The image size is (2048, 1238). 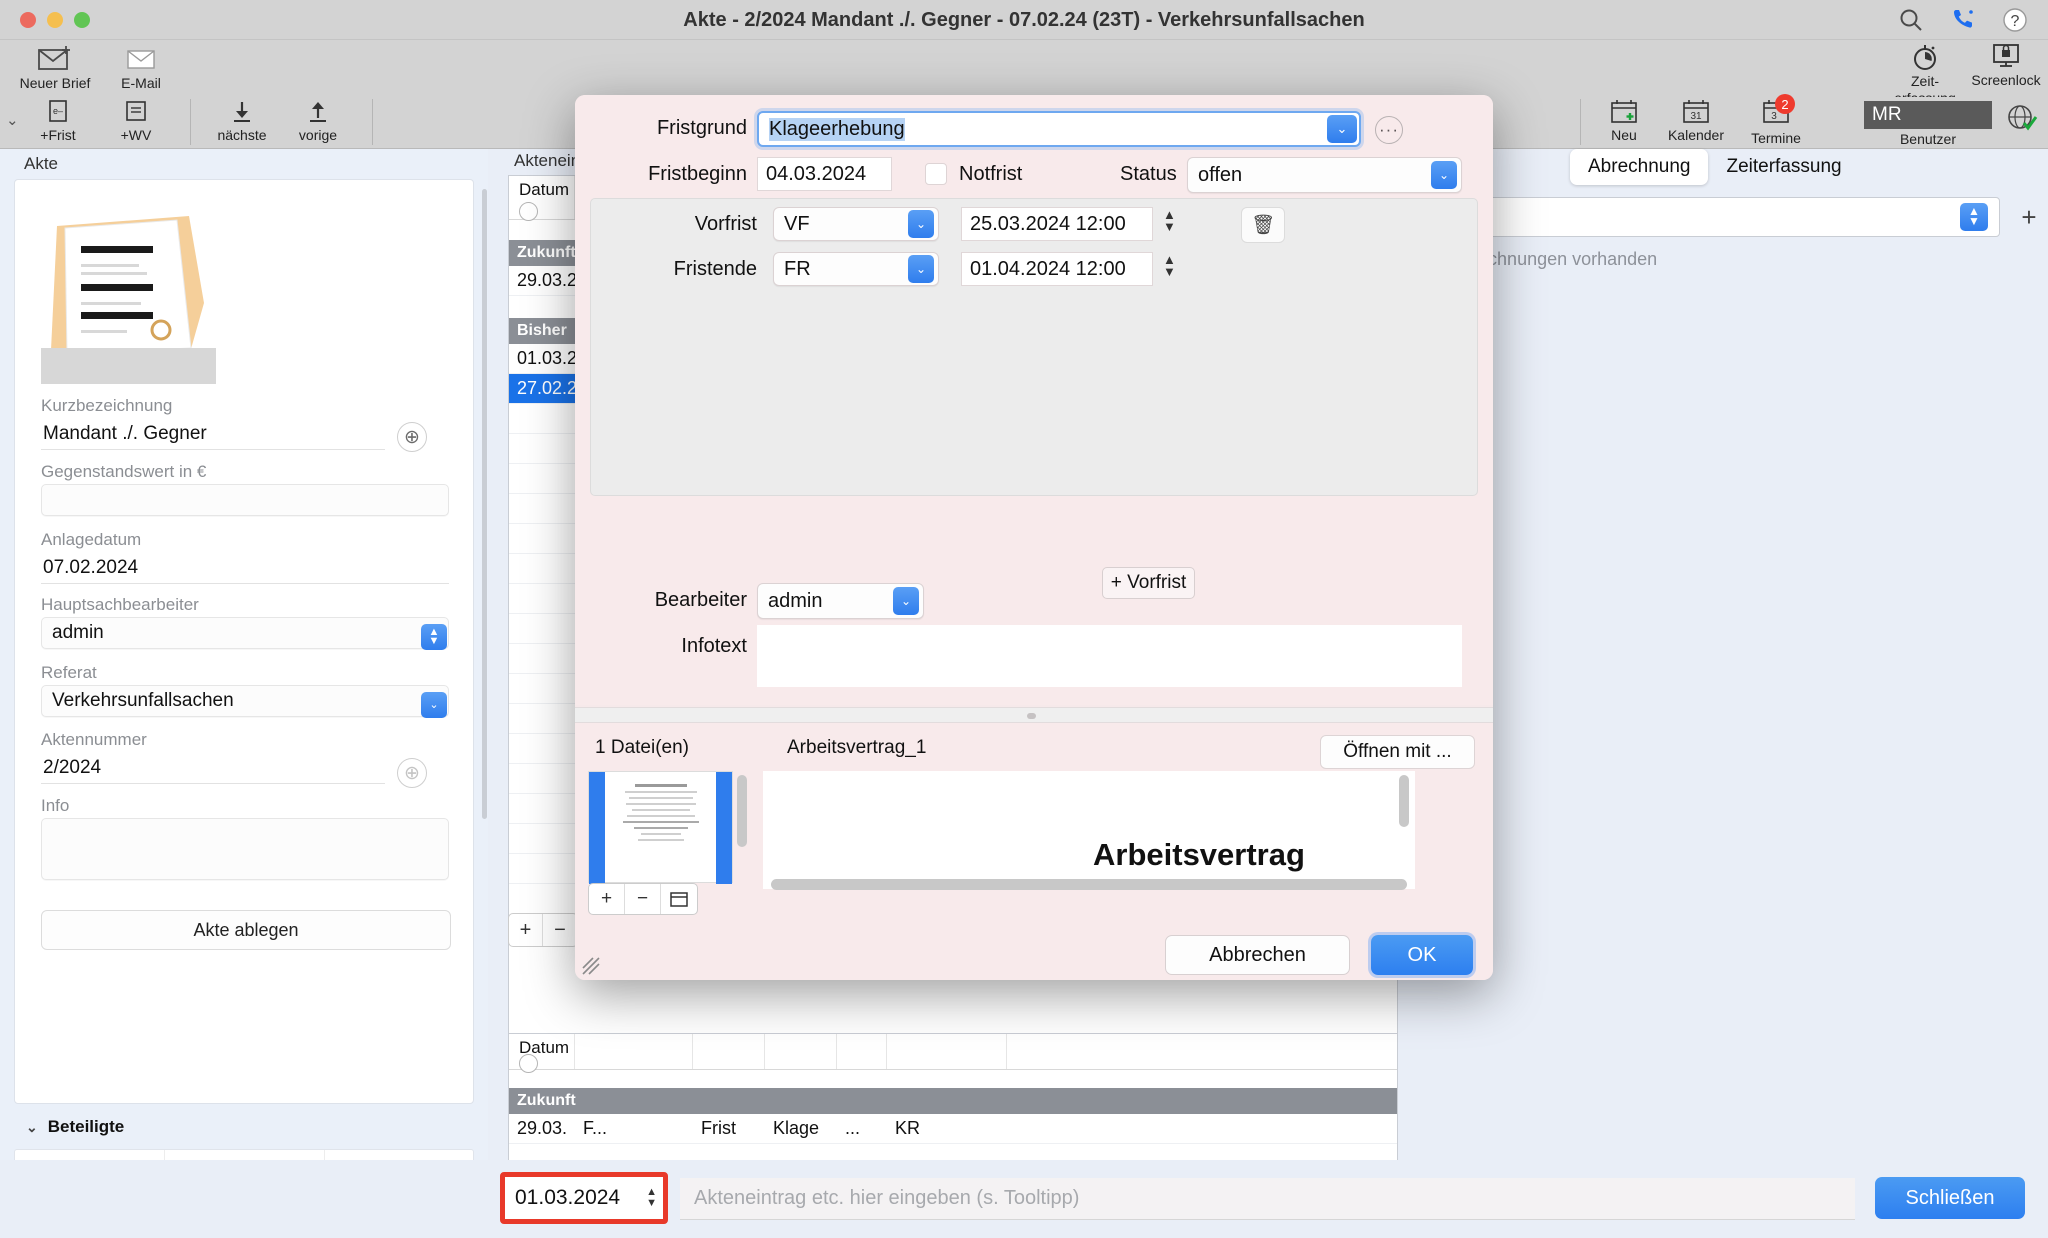 I want to click on toolbar-add-resubmission-button: +WV, so click(x=136, y=121).